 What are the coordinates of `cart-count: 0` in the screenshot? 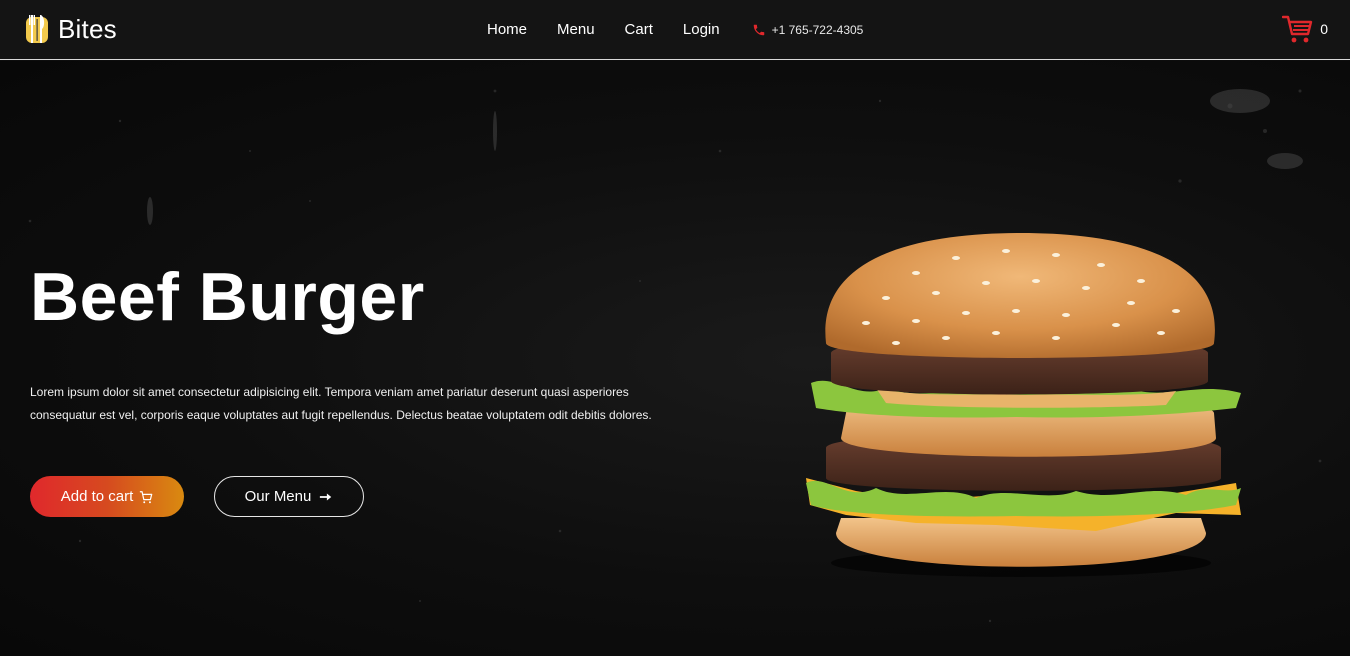 It's located at (1324, 29).